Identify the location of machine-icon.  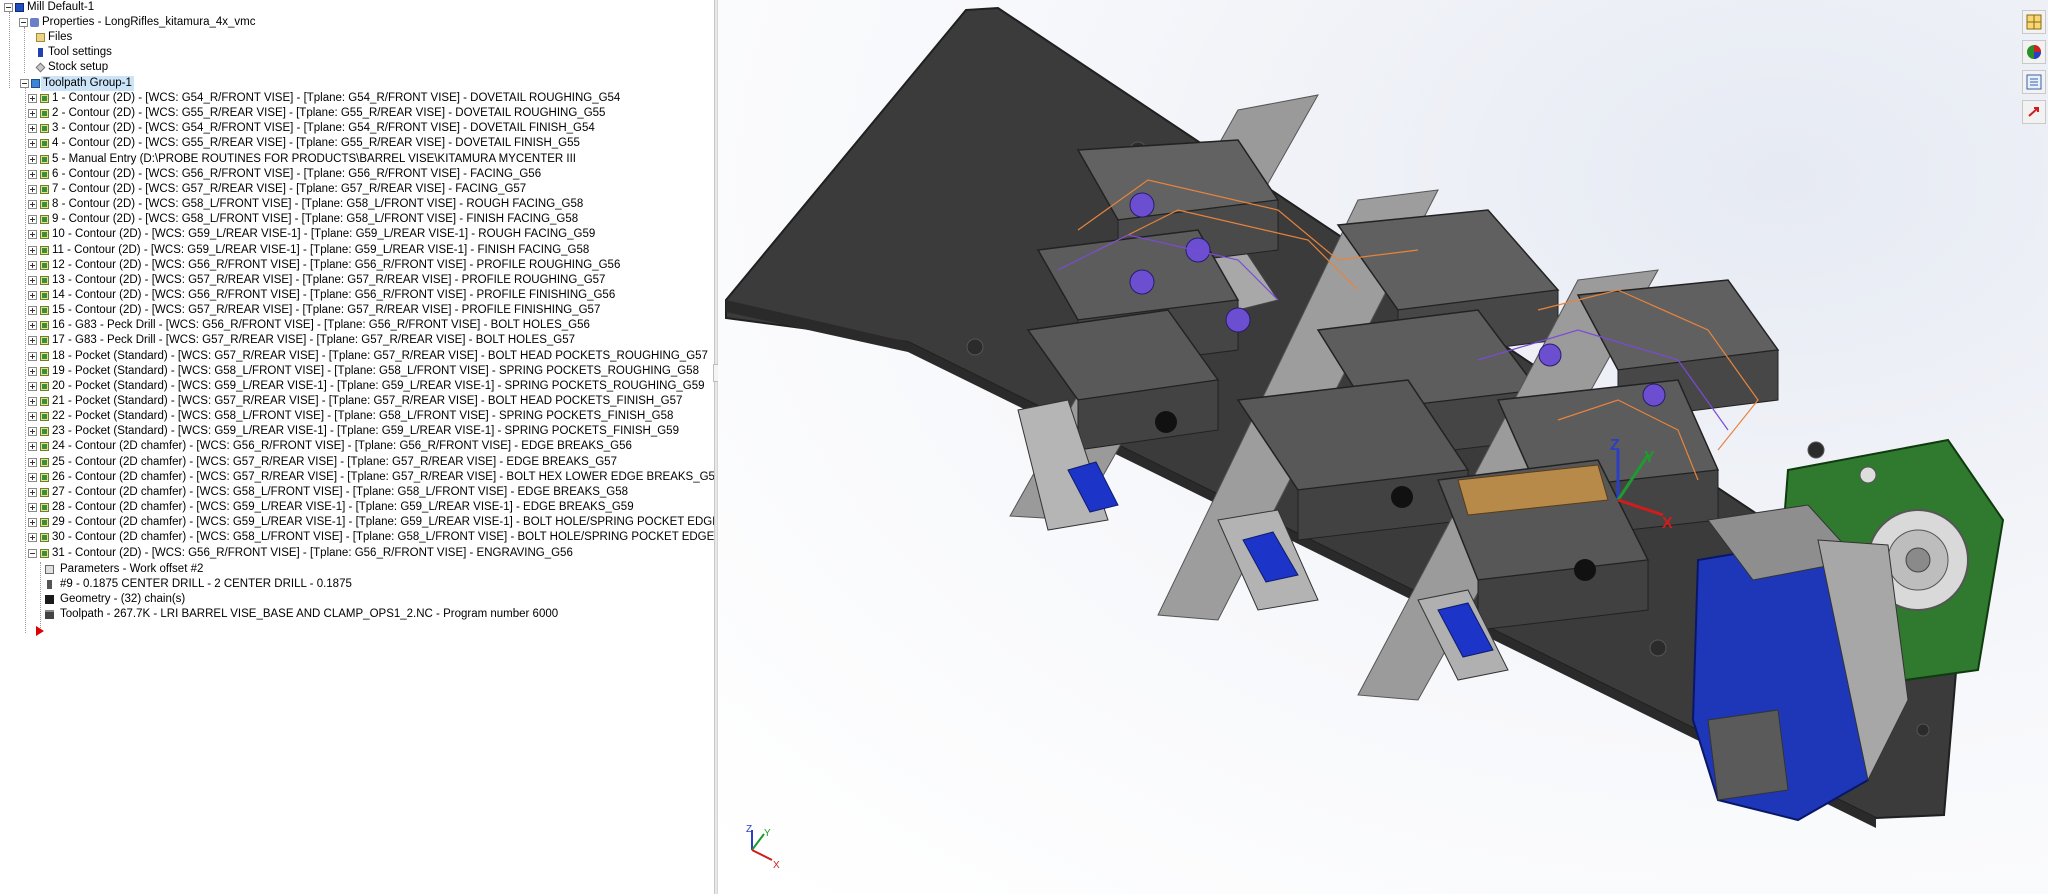
(19, 7).